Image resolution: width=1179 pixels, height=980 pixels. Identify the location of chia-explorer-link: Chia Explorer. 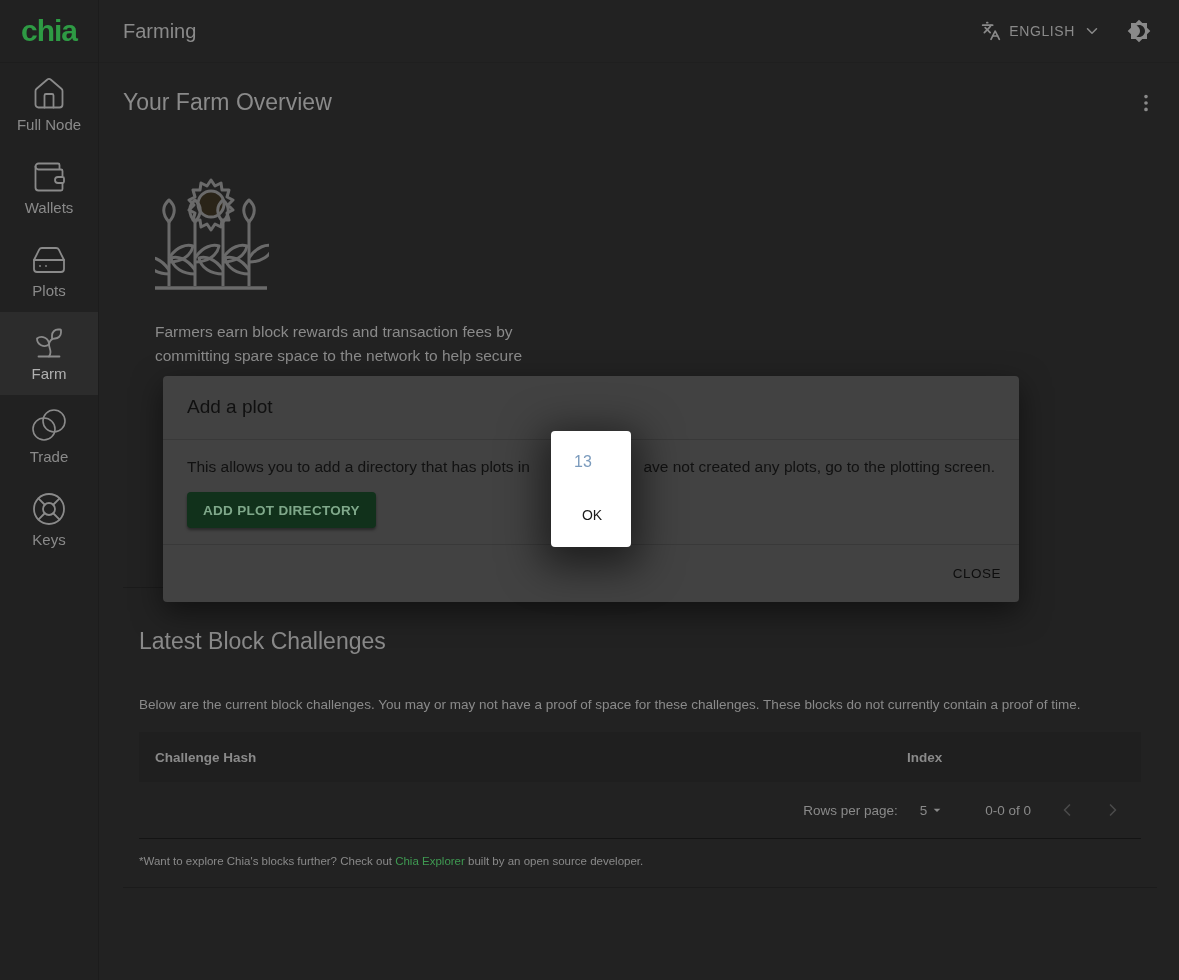
(430, 861).